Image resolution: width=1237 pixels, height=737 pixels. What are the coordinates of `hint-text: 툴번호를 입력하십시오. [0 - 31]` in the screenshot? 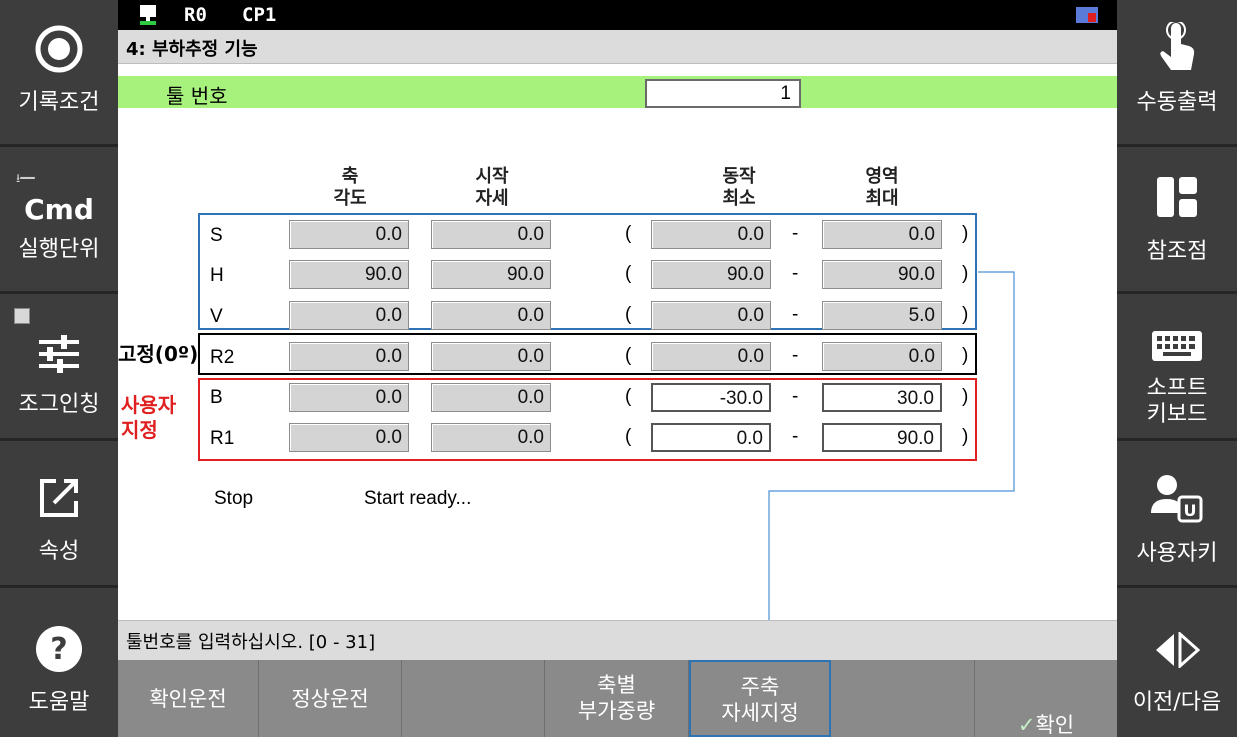 It's located at (251, 642).